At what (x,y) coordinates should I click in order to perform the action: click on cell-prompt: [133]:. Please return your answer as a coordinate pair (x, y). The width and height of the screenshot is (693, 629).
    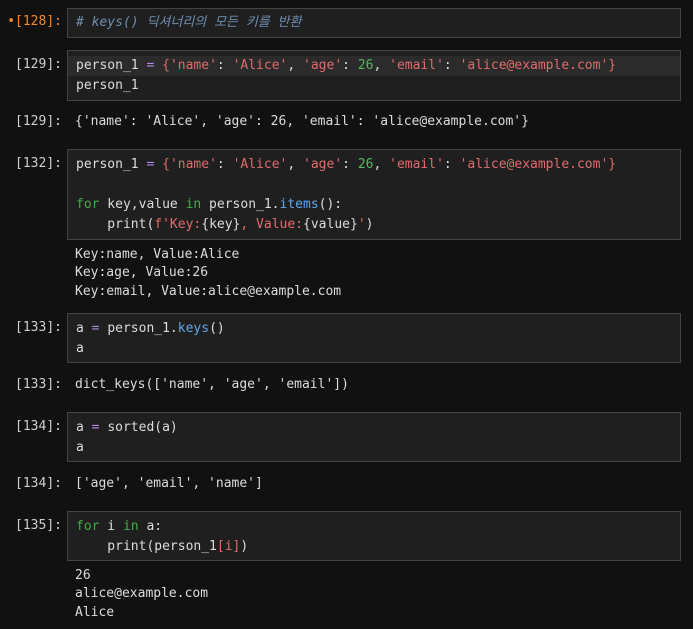
    Looking at the image, I should click on (38, 327).